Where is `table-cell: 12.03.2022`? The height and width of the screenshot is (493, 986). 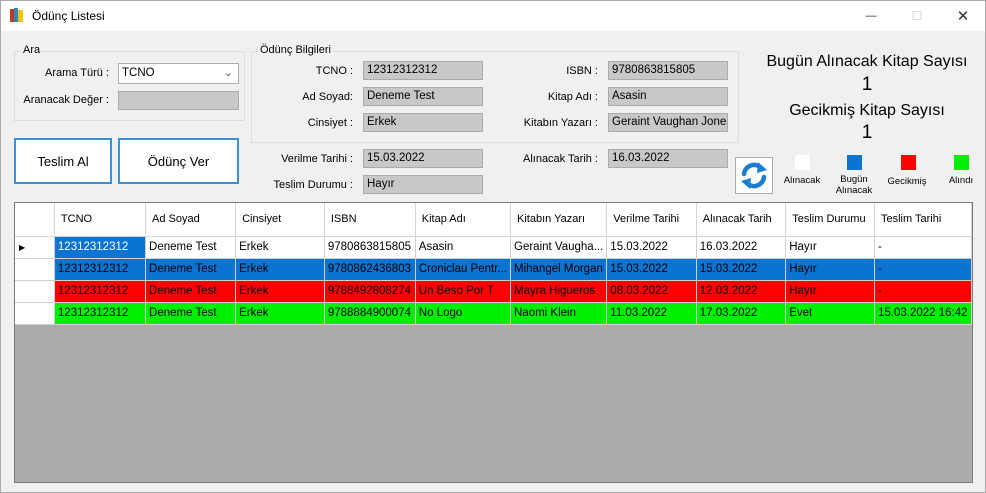
table-cell: 12.03.2022 is located at coordinates (741, 291).